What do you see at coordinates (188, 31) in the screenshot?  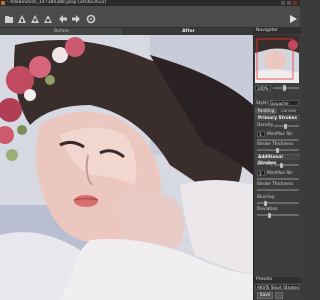 I see `tab-after: After` at bounding box center [188, 31].